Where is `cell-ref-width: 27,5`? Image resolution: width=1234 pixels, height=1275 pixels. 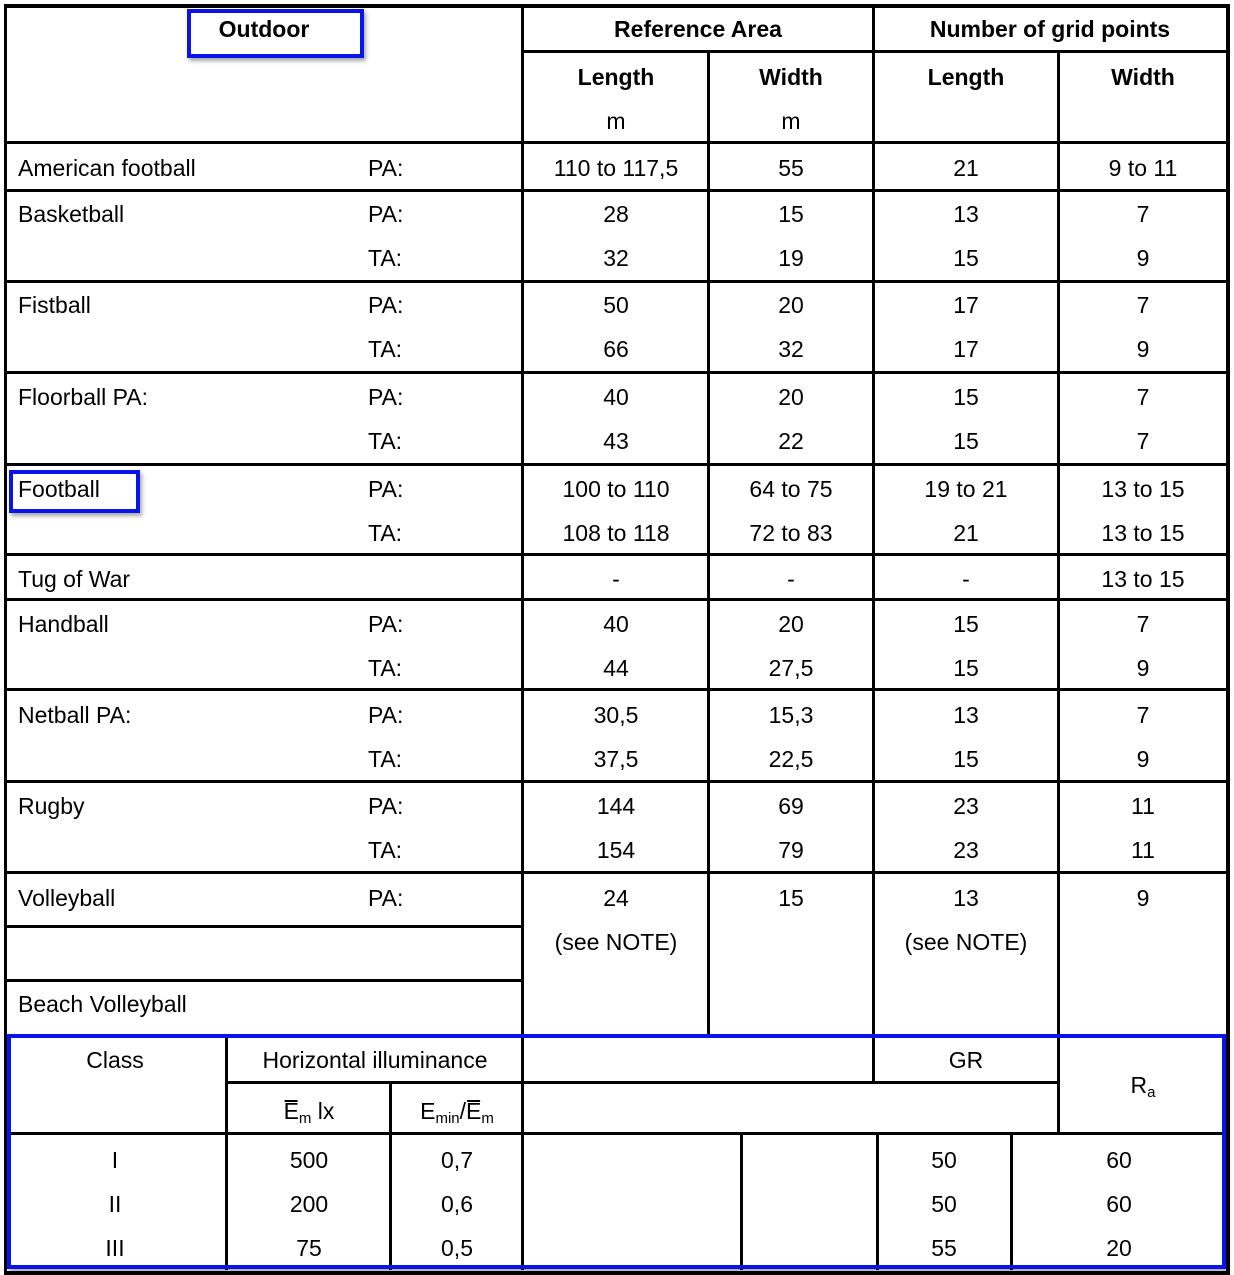
cell-ref-width: 27,5 is located at coordinates (791, 668).